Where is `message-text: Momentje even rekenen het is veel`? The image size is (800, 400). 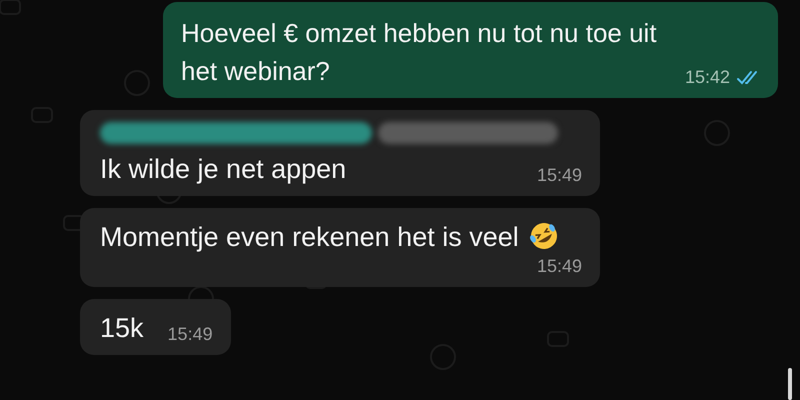 message-text: Momentje even rekenen het is veel is located at coordinates (329, 237).